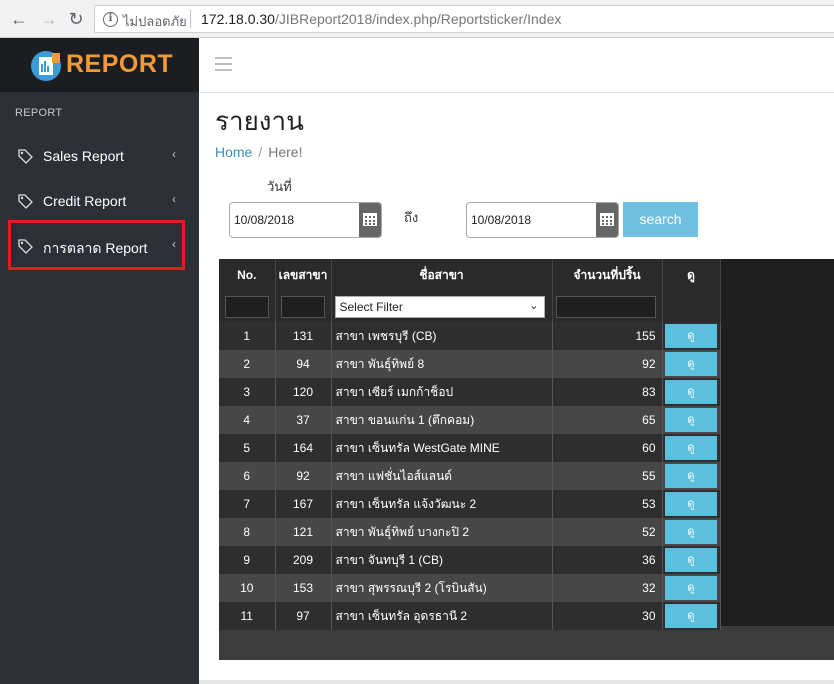 This screenshot has width=834, height=684. I want to click on cell-name: สาขา ขอนแก่น 1 (ตึกคอม), so click(442, 420).